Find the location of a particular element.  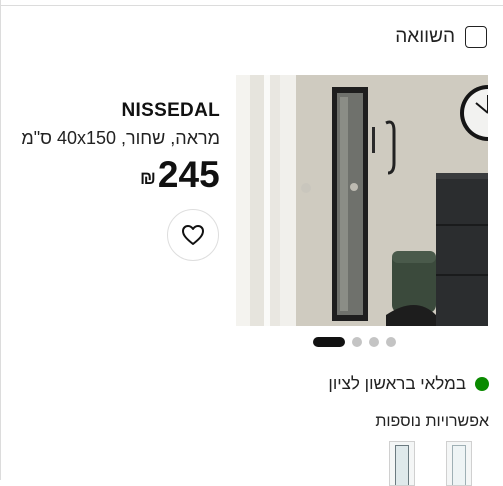

heart-icon is located at coordinates (193, 235).